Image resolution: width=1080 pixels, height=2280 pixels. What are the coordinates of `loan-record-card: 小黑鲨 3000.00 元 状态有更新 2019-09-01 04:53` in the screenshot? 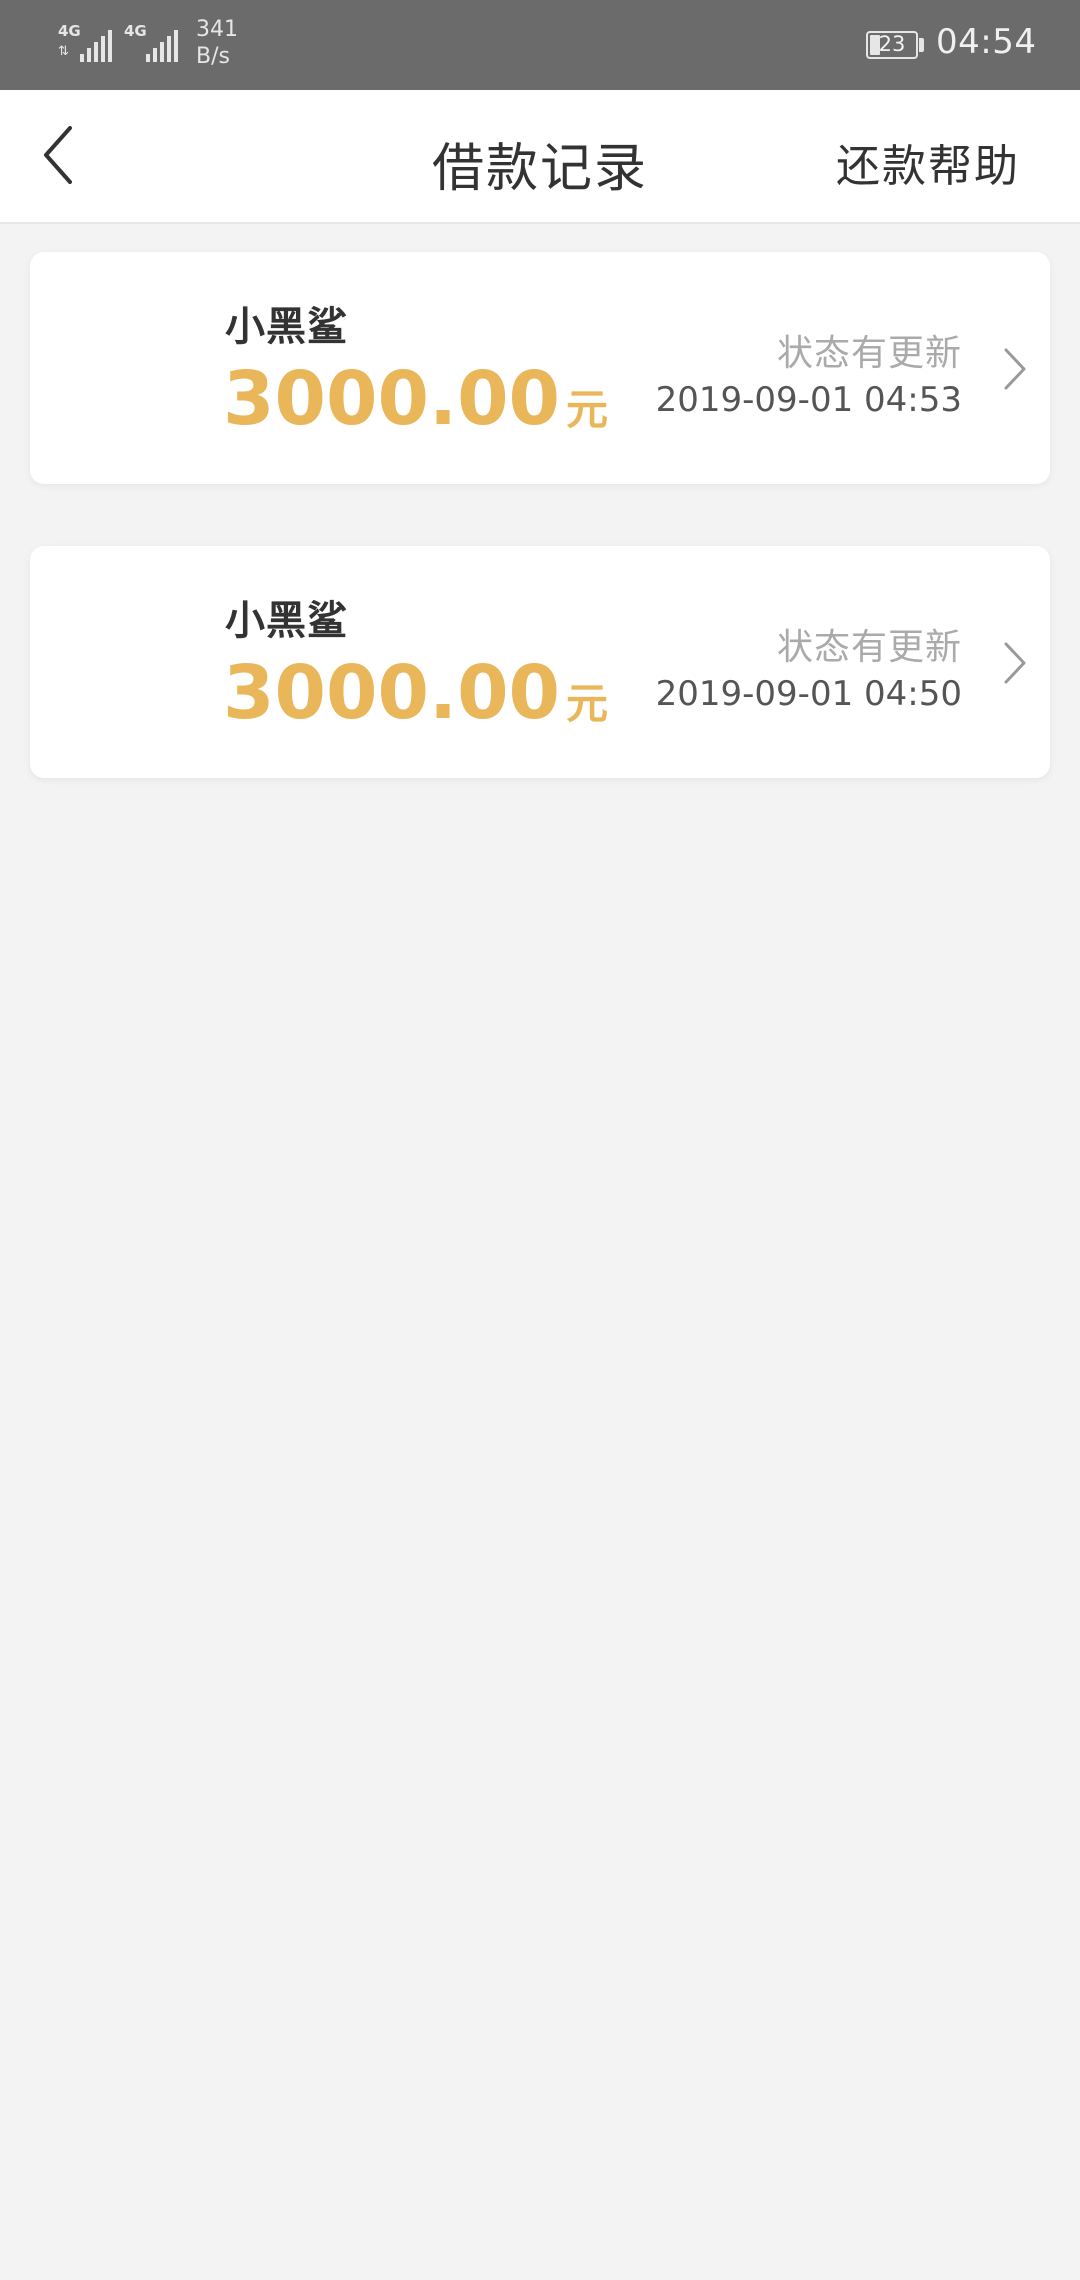 It's located at (540, 368).